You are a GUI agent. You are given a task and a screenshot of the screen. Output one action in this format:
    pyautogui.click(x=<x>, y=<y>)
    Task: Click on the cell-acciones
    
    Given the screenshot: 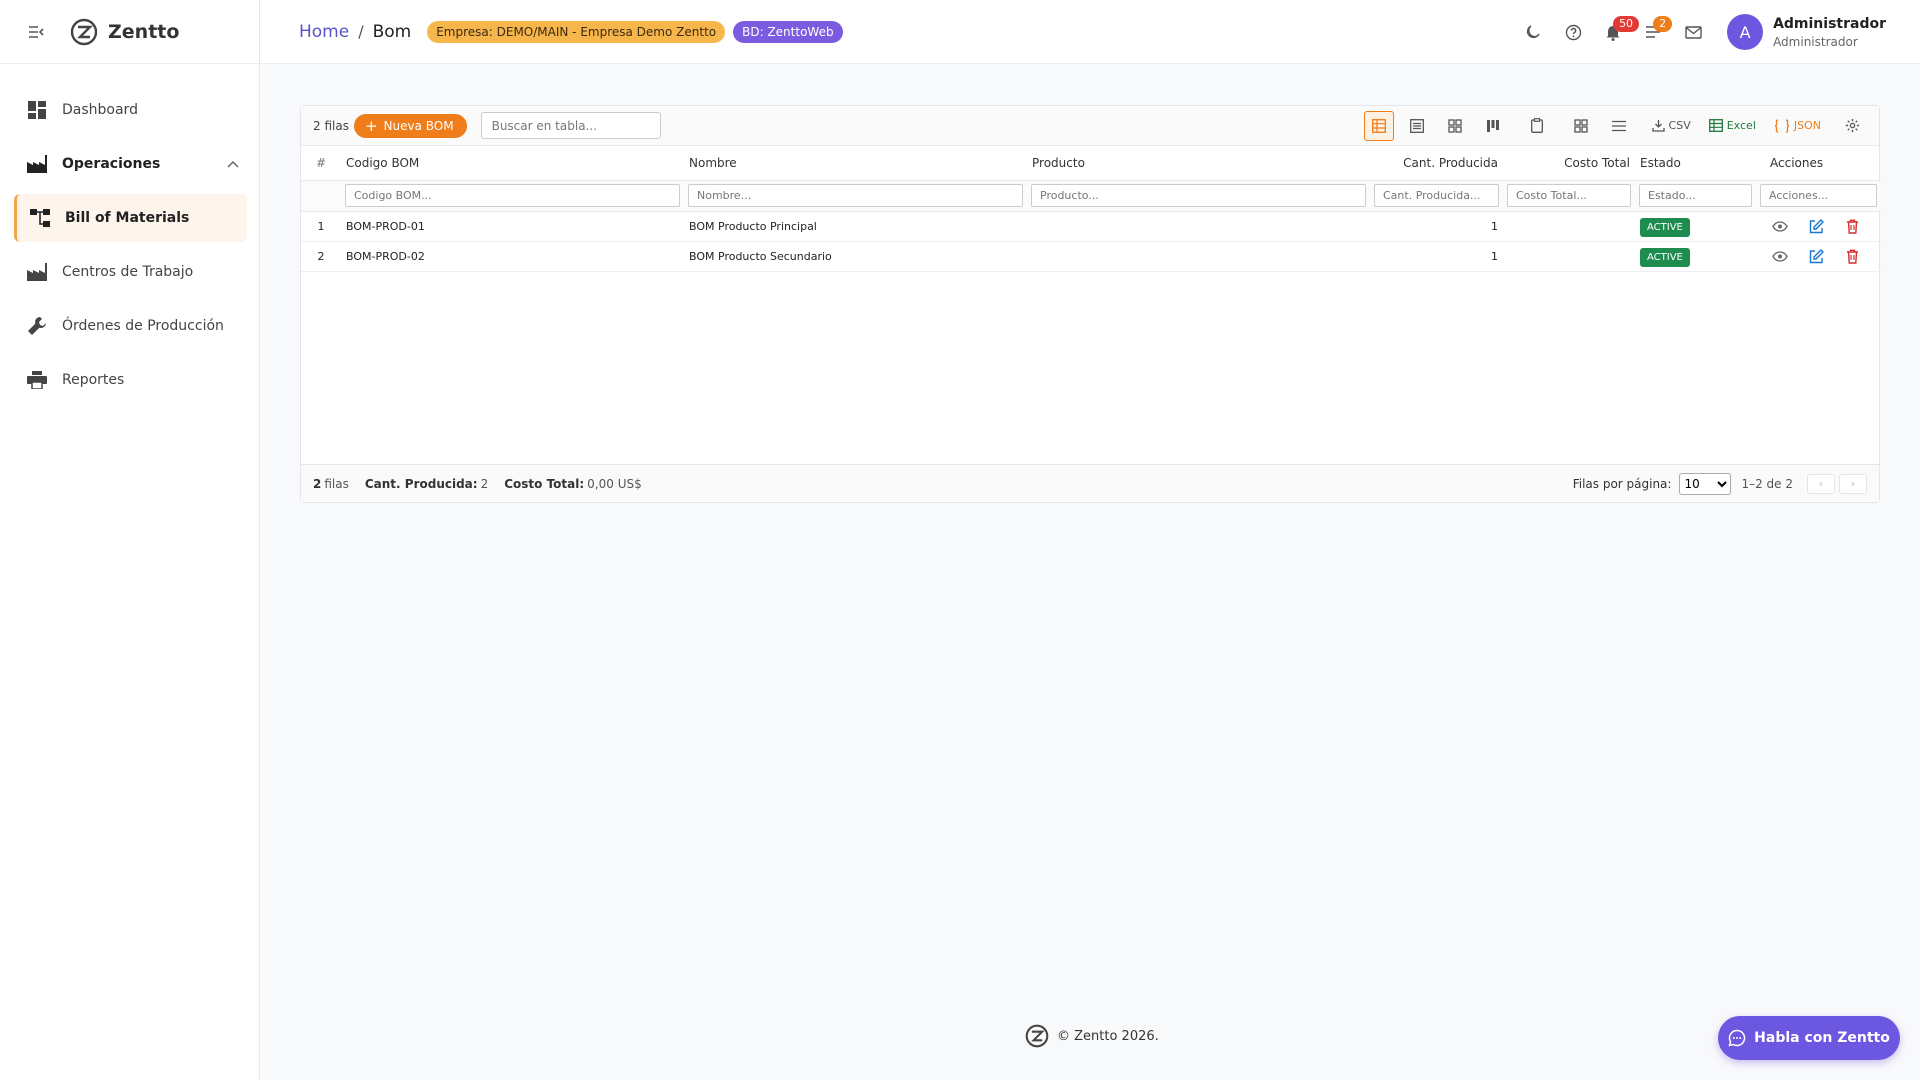 What is the action you would take?
    pyautogui.click(x=1818, y=256)
    